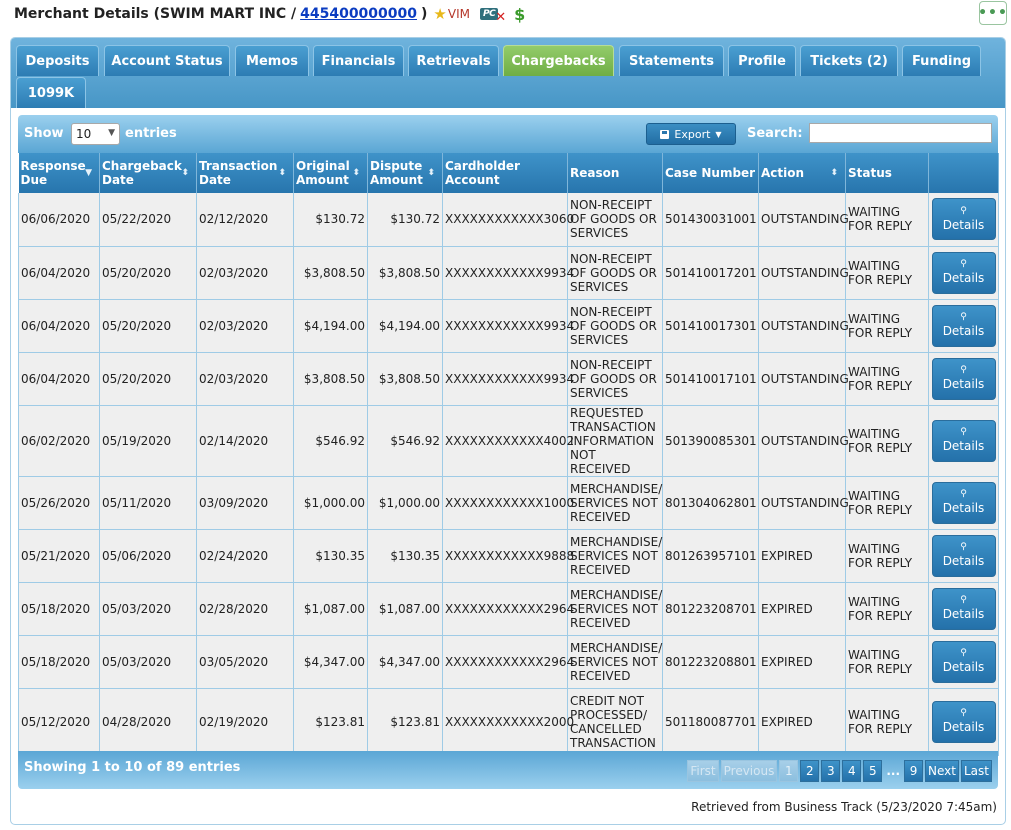 This screenshot has height=830, width=1011. What do you see at coordinates (831, 771) in the screenshot?
I see `page-3-button: 3` at bounding box center [831, 771].